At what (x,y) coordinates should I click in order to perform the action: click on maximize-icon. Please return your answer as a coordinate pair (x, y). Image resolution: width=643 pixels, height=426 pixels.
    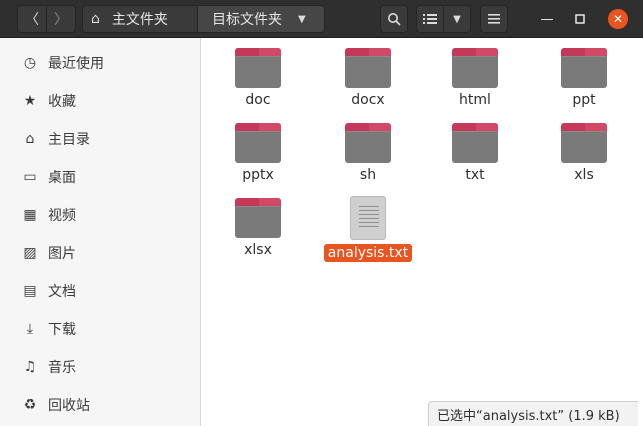
    Looking at the image, I should click on (580, 19).